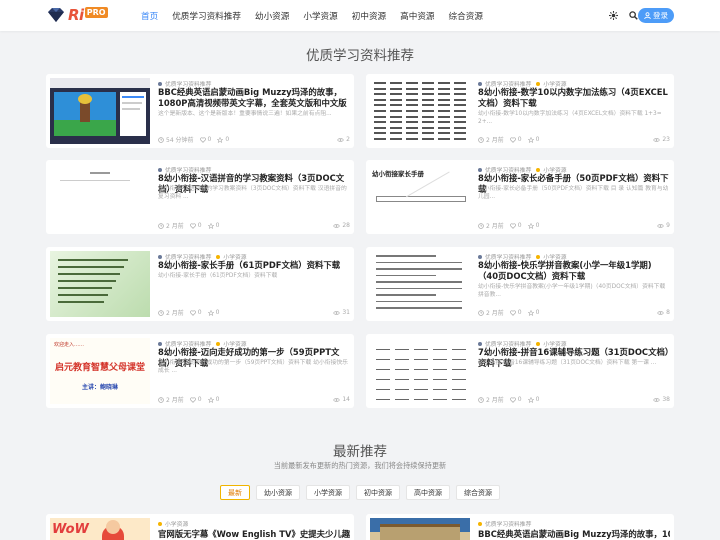  What do you see at coordinates (613, 16) in the screenshot?
I see `theme-toggle-icon` at bounding box center [613, 16].